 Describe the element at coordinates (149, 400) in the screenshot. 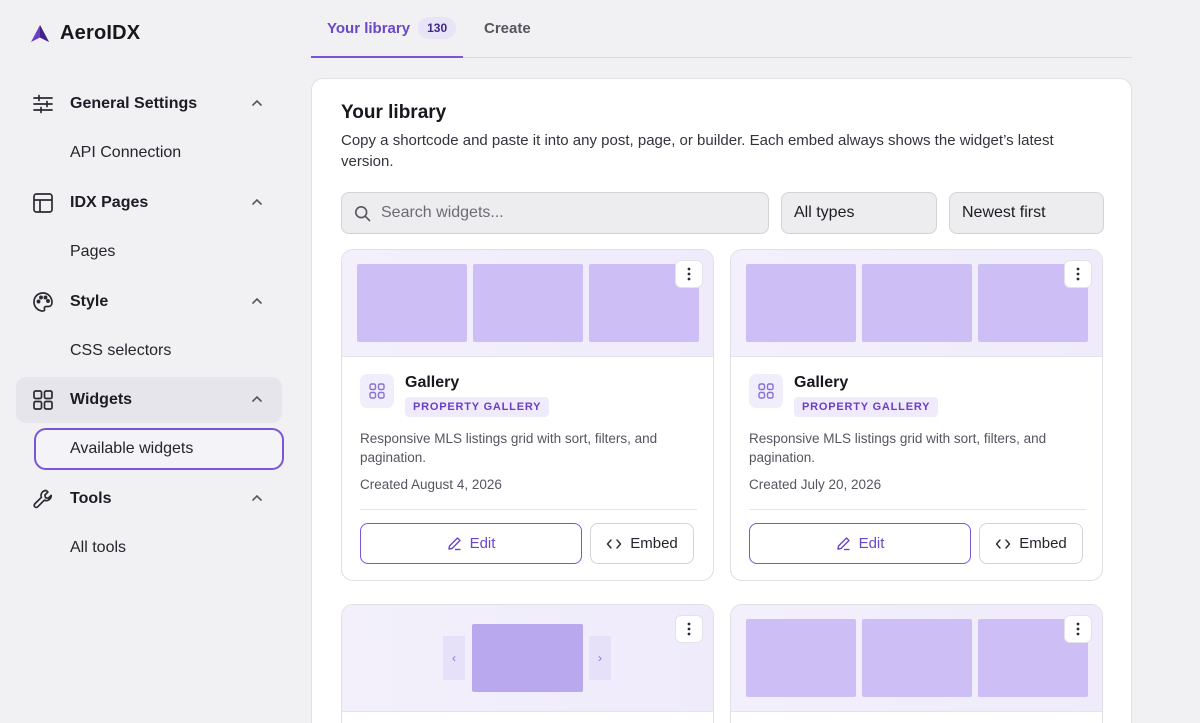

I see `sidebar-group-widgets: Widgets` at that location.